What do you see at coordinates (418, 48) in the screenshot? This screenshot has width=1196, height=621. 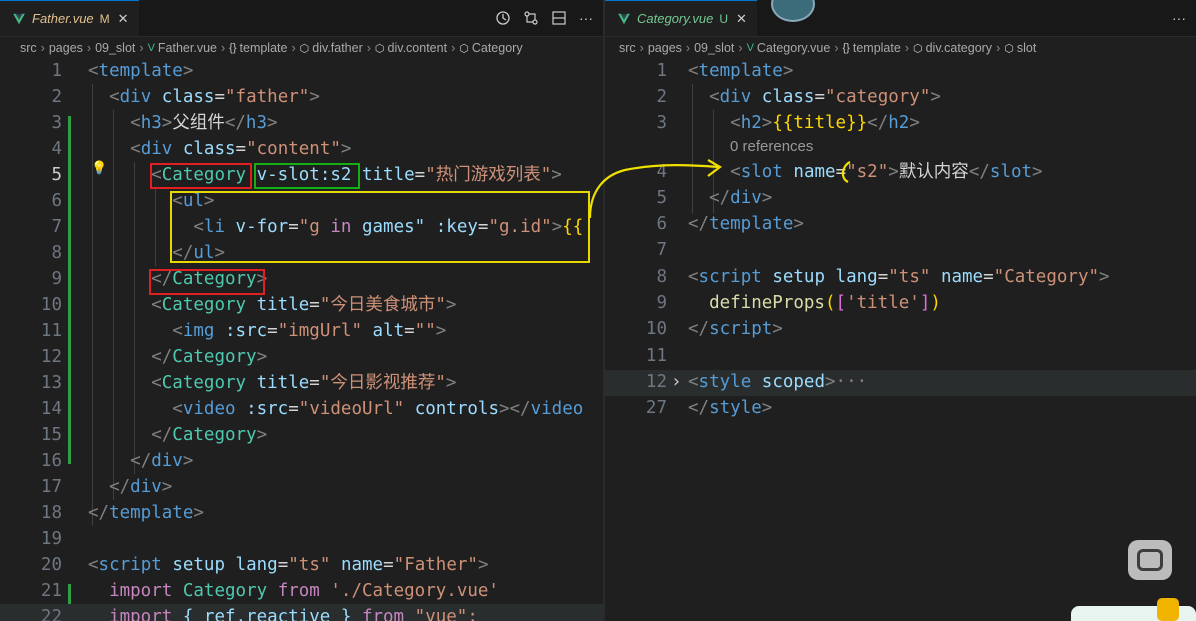 I see `breadcrumb-item: div.content` at bounding box center [418, 48].